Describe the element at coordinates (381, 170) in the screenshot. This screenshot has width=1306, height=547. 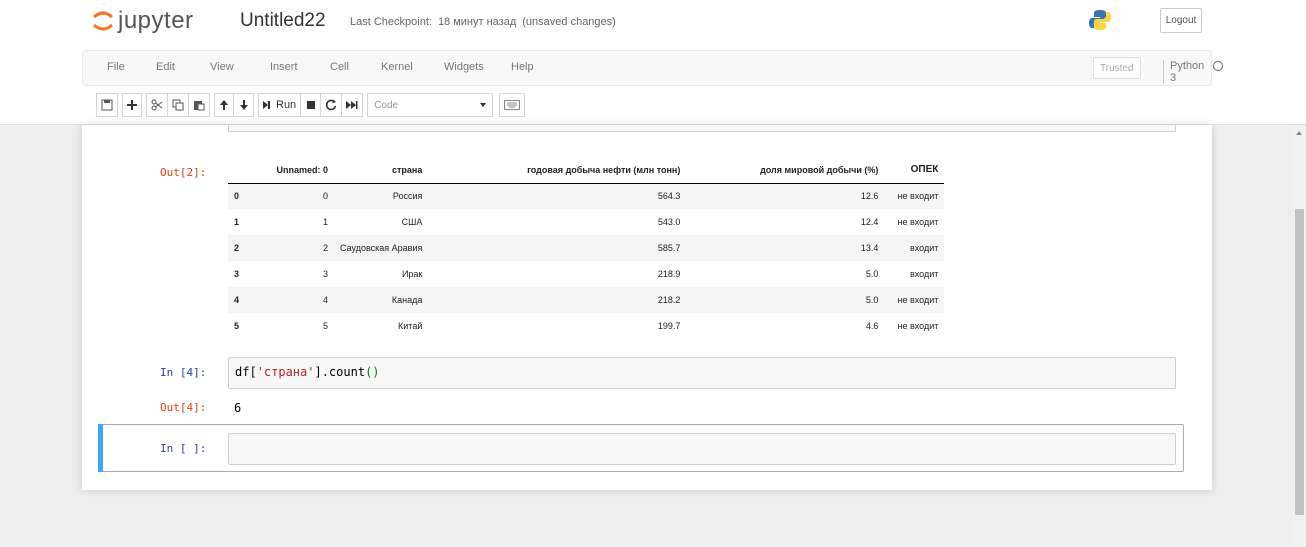
I see `column-header: страна` at that location.